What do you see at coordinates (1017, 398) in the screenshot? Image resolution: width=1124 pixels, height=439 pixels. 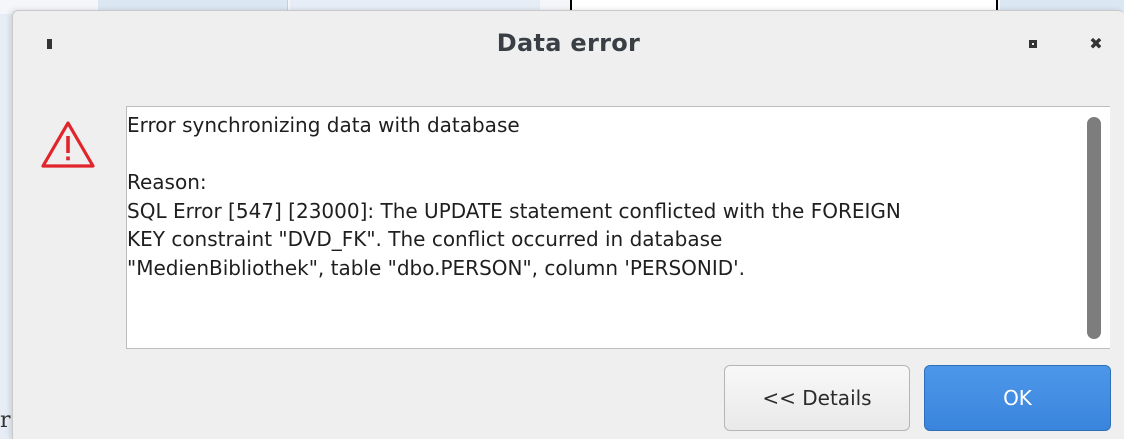 I see `ok-button: OK` at bounding box center [1017, 398].